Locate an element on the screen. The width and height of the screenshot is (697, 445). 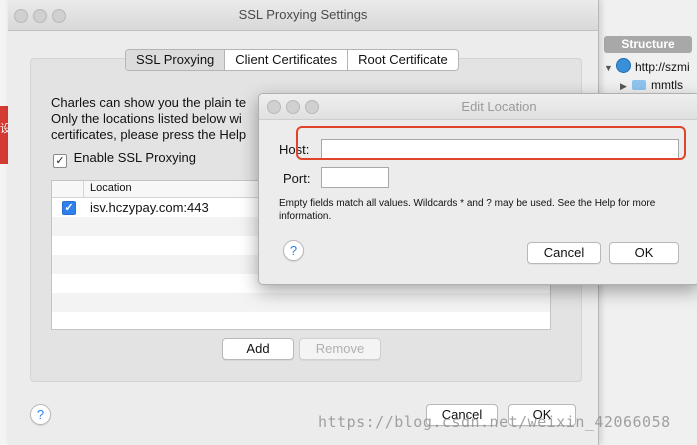
minimize-window-button is located at coordinates (293, 107).